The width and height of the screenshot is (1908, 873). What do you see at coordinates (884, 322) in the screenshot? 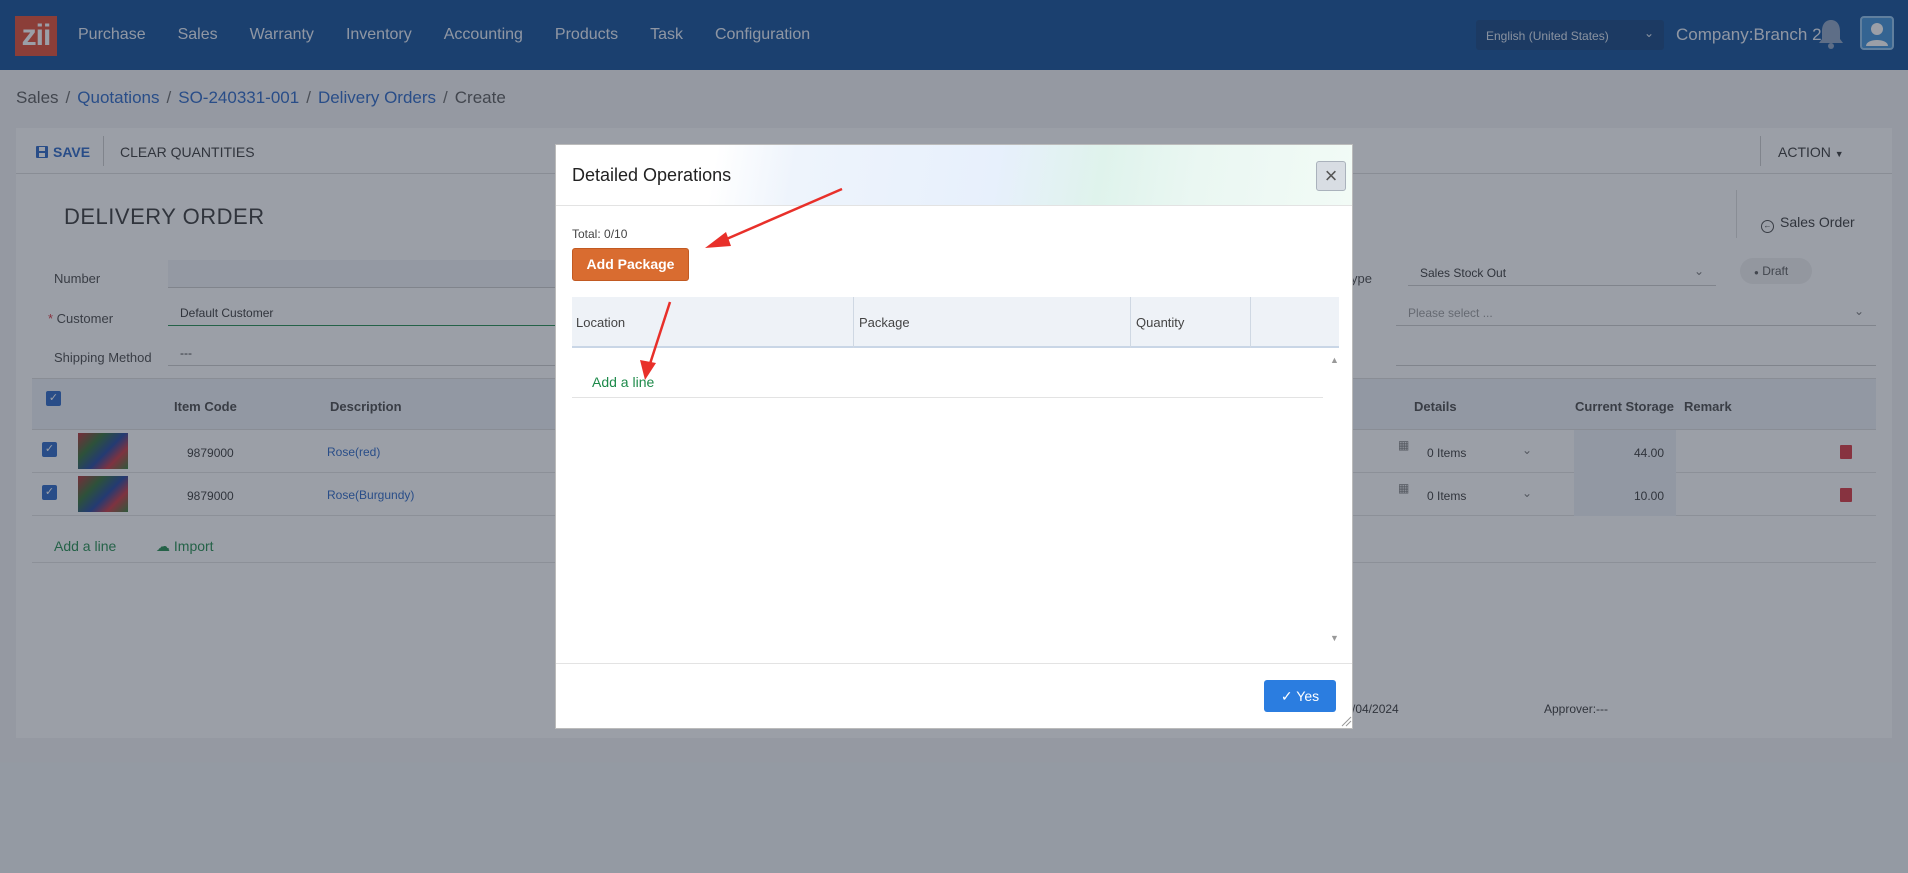
I see `col-package: Package` at bounding box center [884, 322].